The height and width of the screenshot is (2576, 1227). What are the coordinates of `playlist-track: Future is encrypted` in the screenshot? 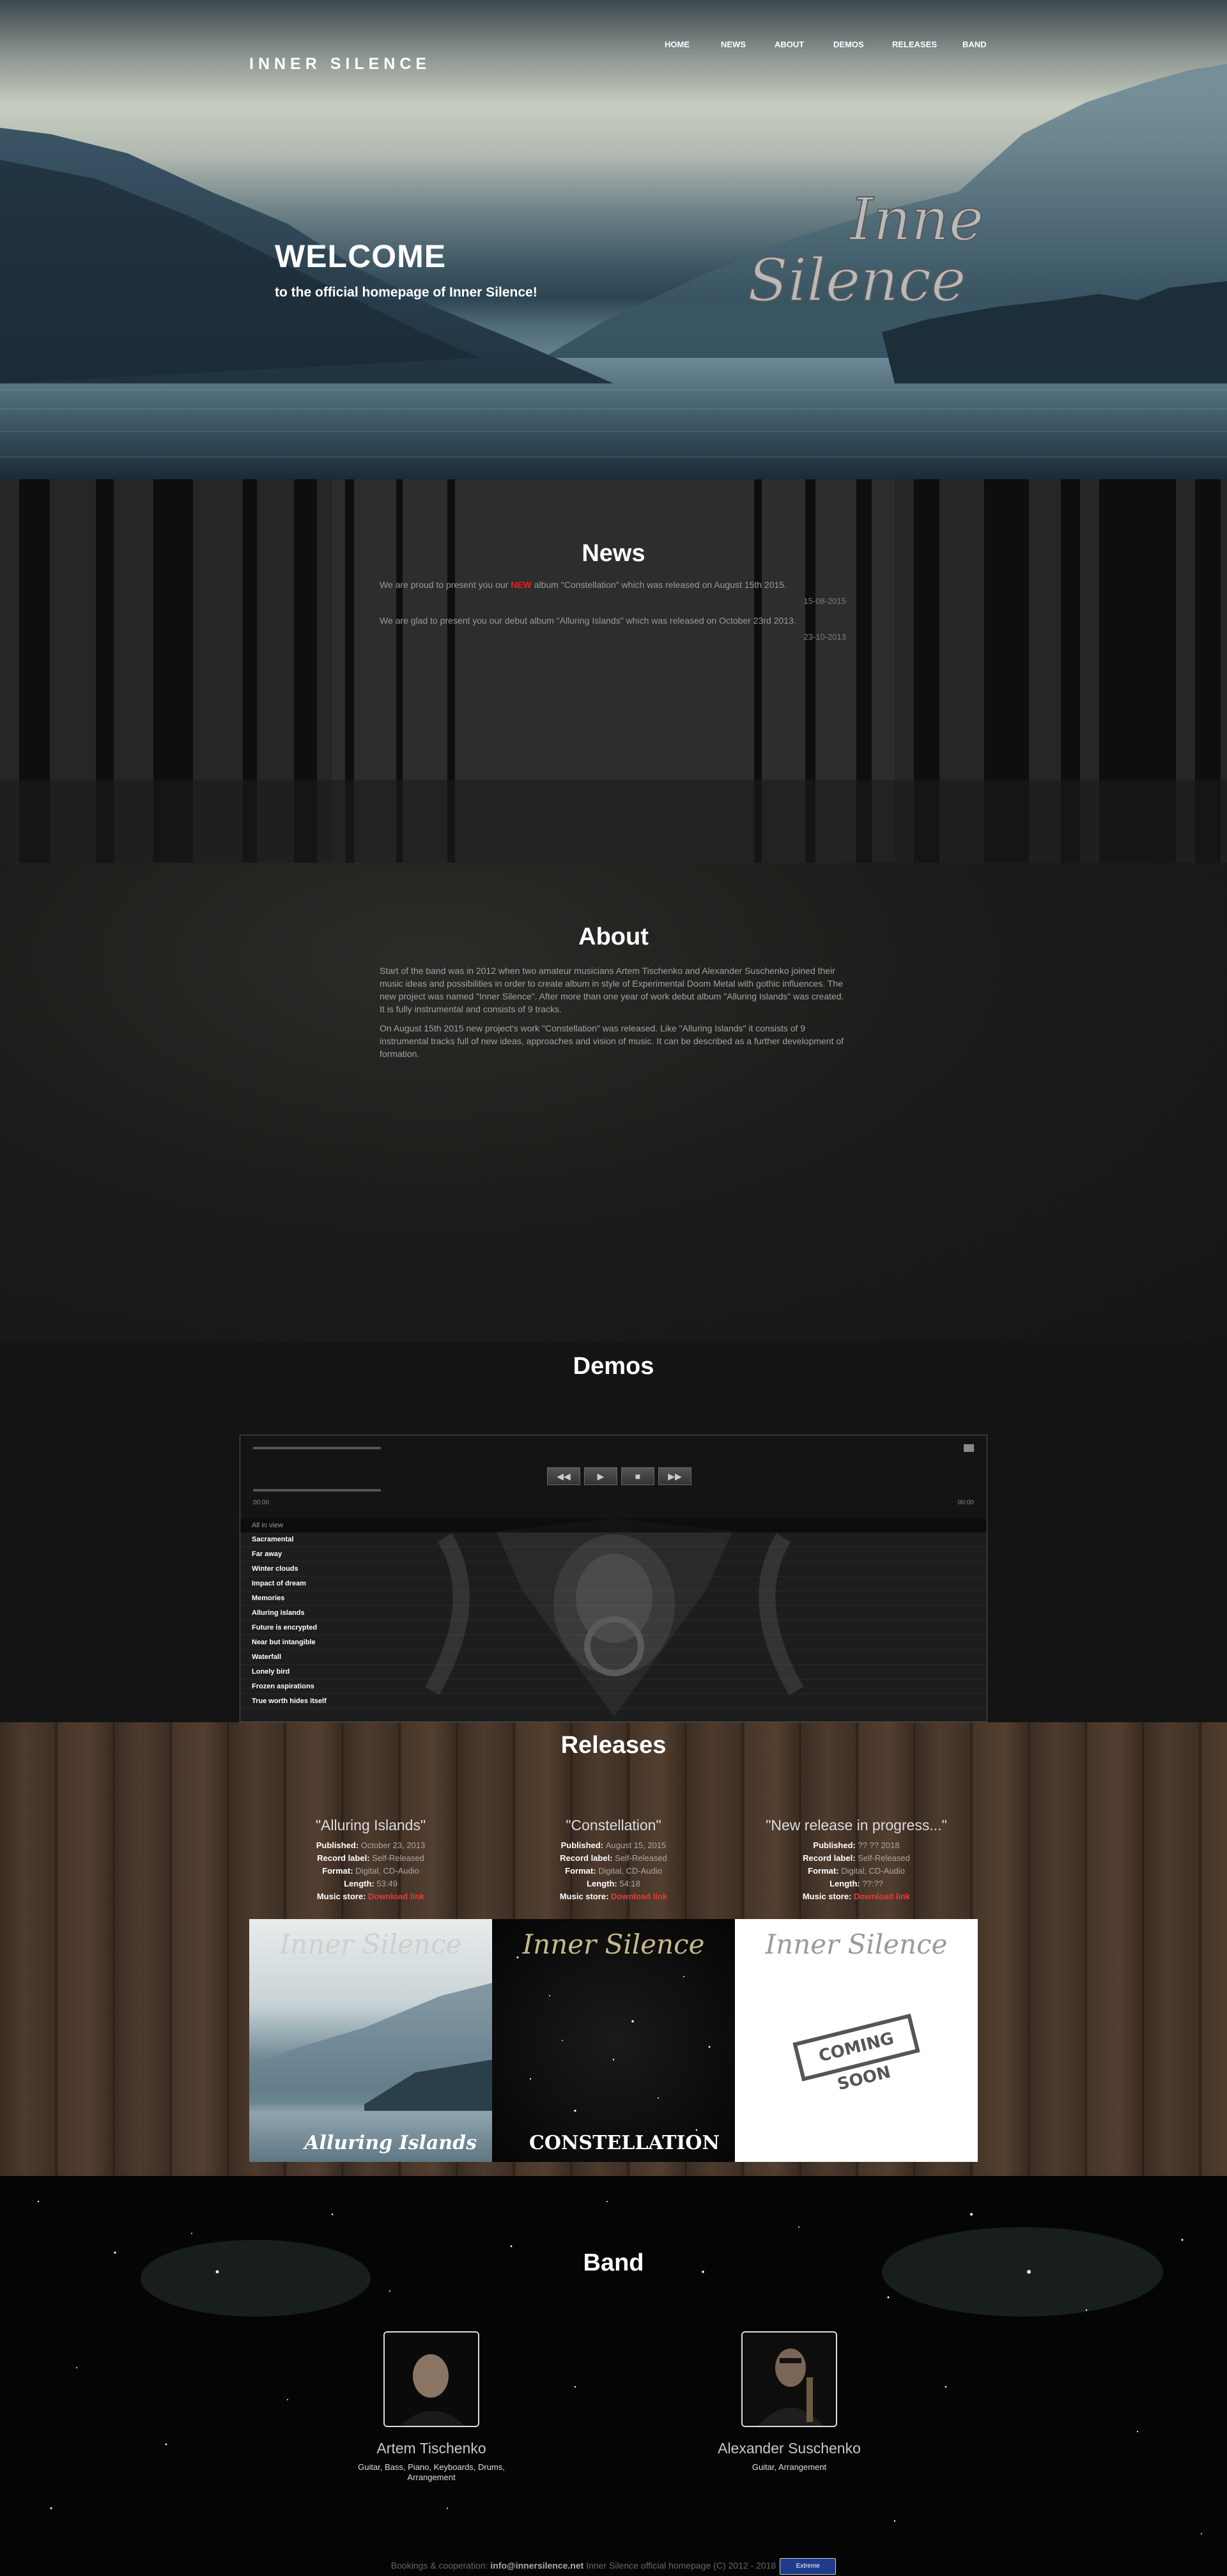 It's located at (613, 1628).